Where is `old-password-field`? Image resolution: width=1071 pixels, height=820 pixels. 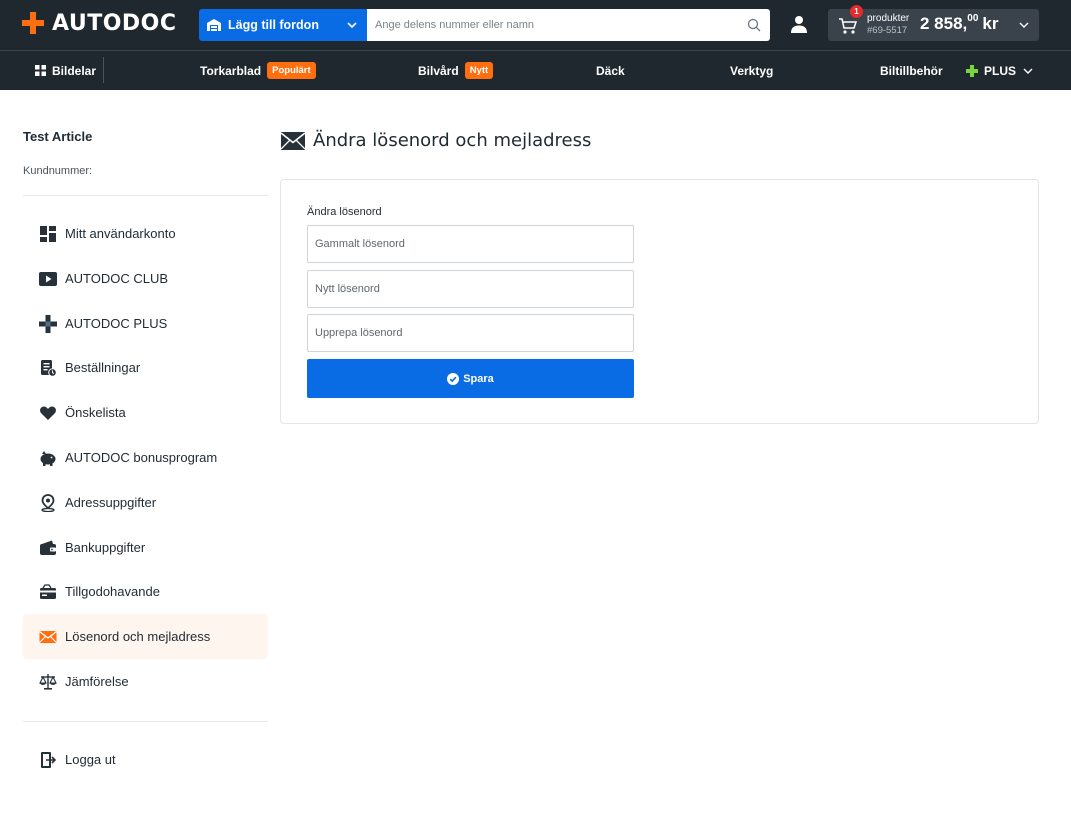
old-password-field is located at coordinates (470, 244).